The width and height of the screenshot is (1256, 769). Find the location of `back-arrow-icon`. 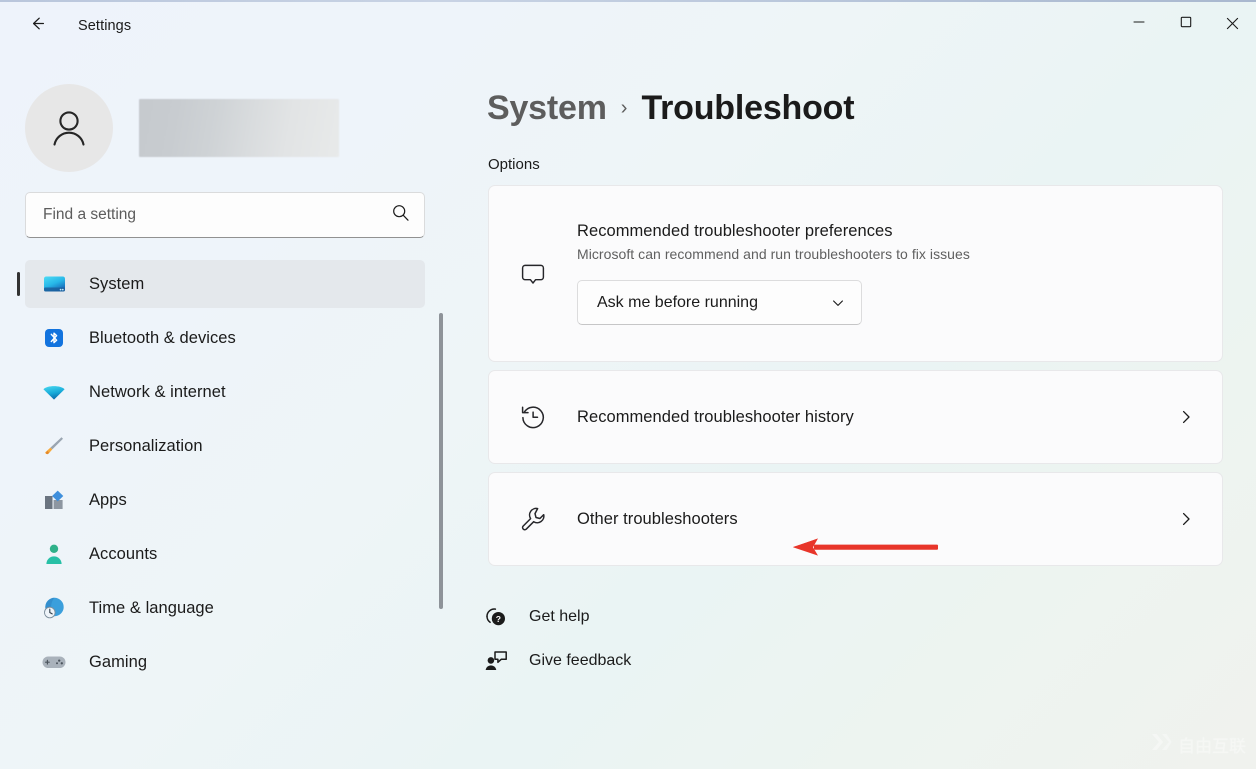

back-arrow-icon is located at coordinates (37, 26).